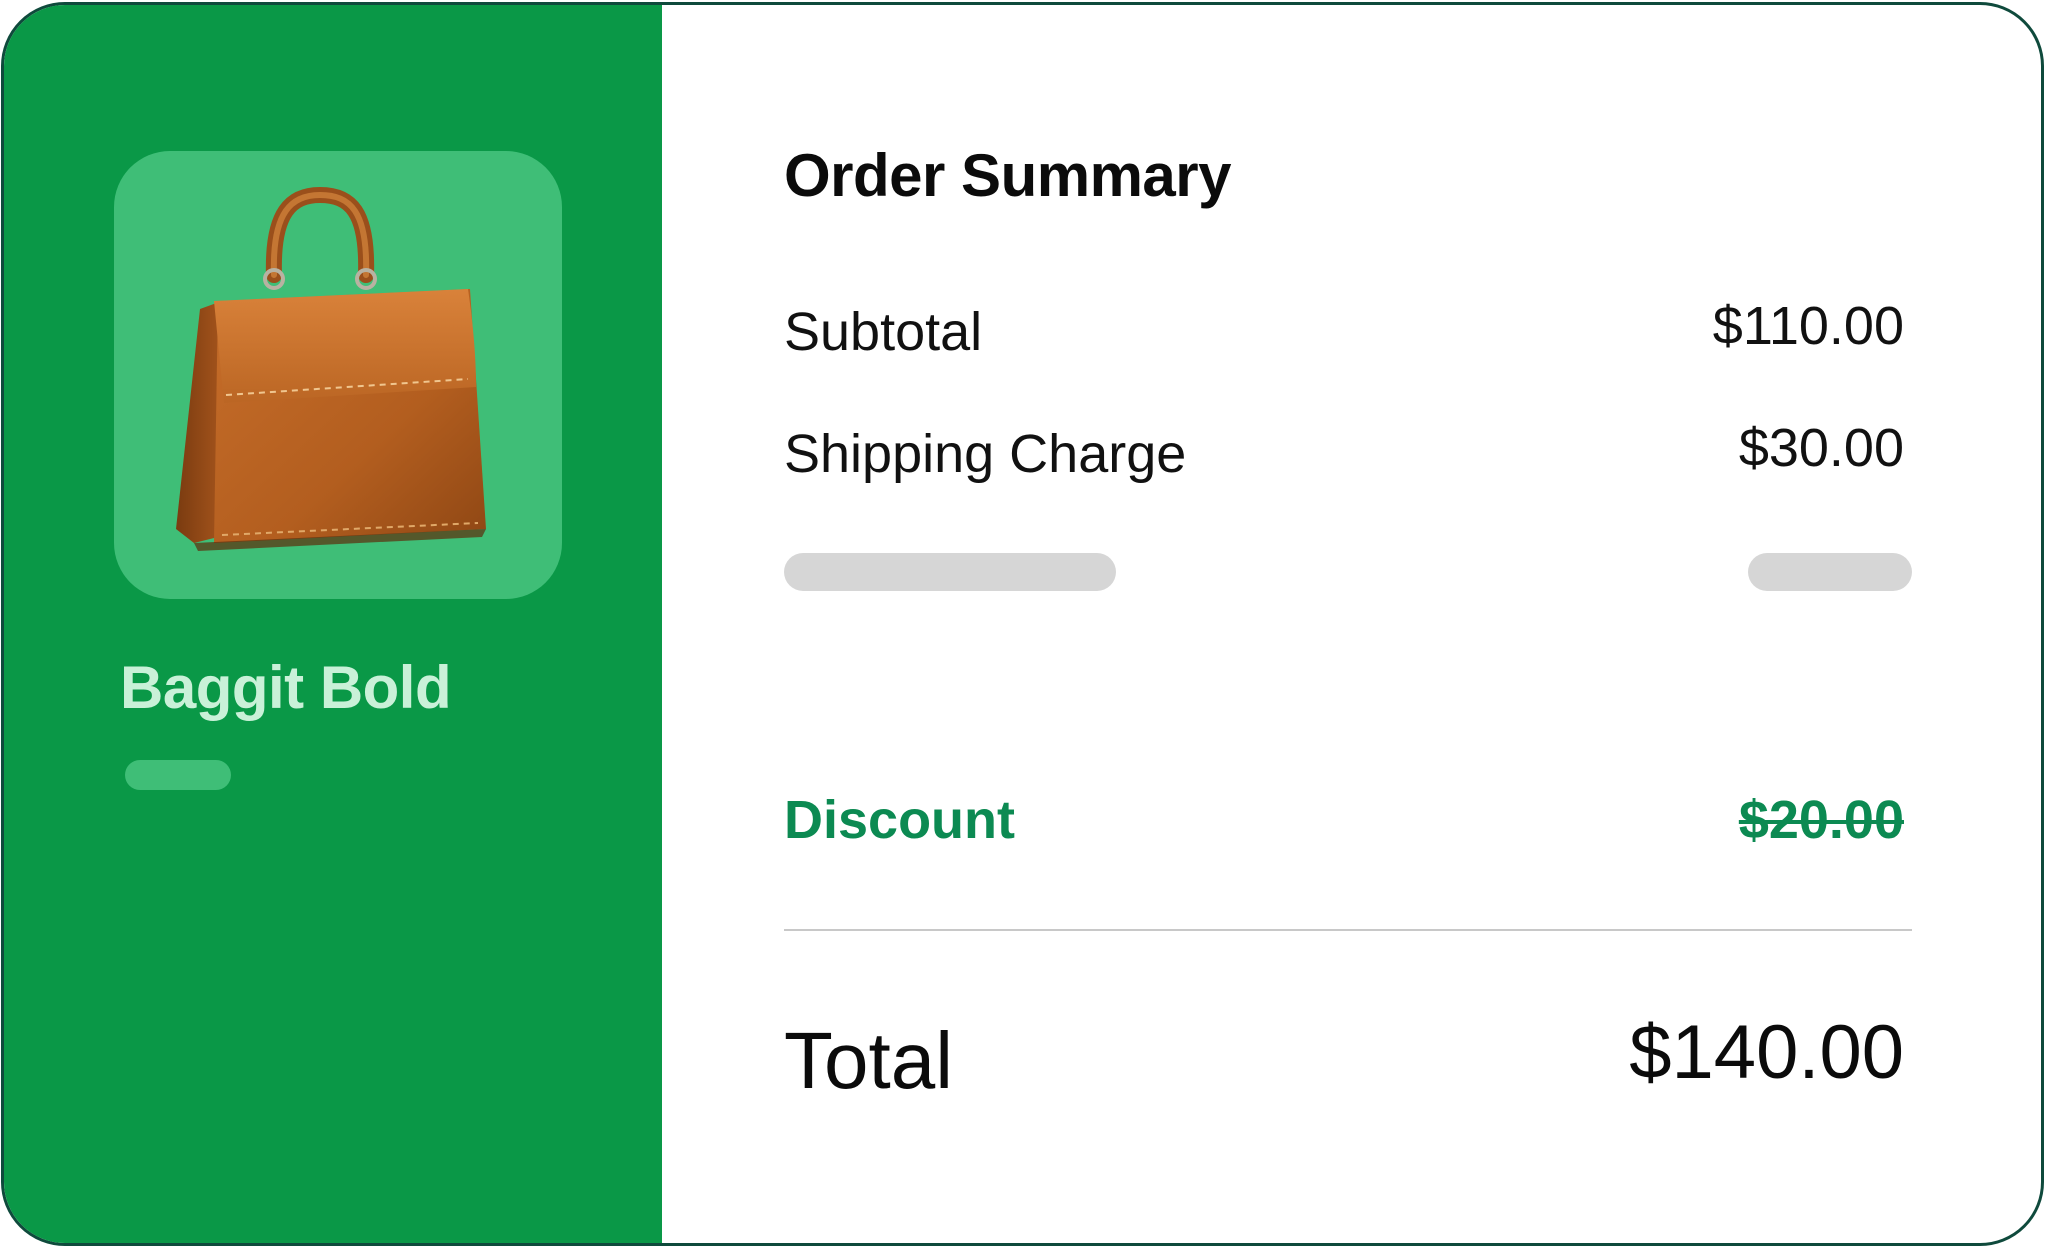 The width and height of the screenshot is (2048, 1249). Describe the element at coordinates (1808, 326) in the screenshot. I see `subtotal-value: $110.00` at that location.